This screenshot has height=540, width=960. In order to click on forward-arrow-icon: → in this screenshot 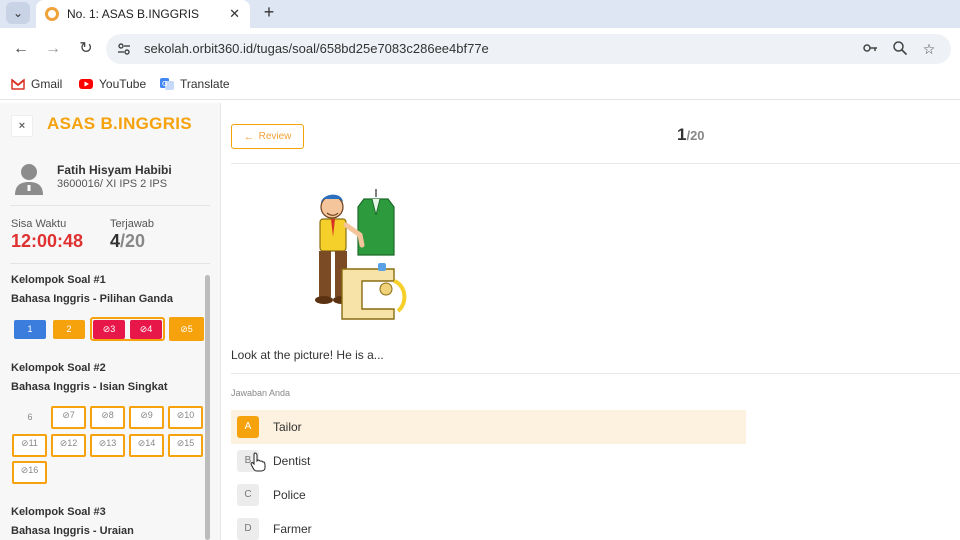, I will do `click(53, 49)`.